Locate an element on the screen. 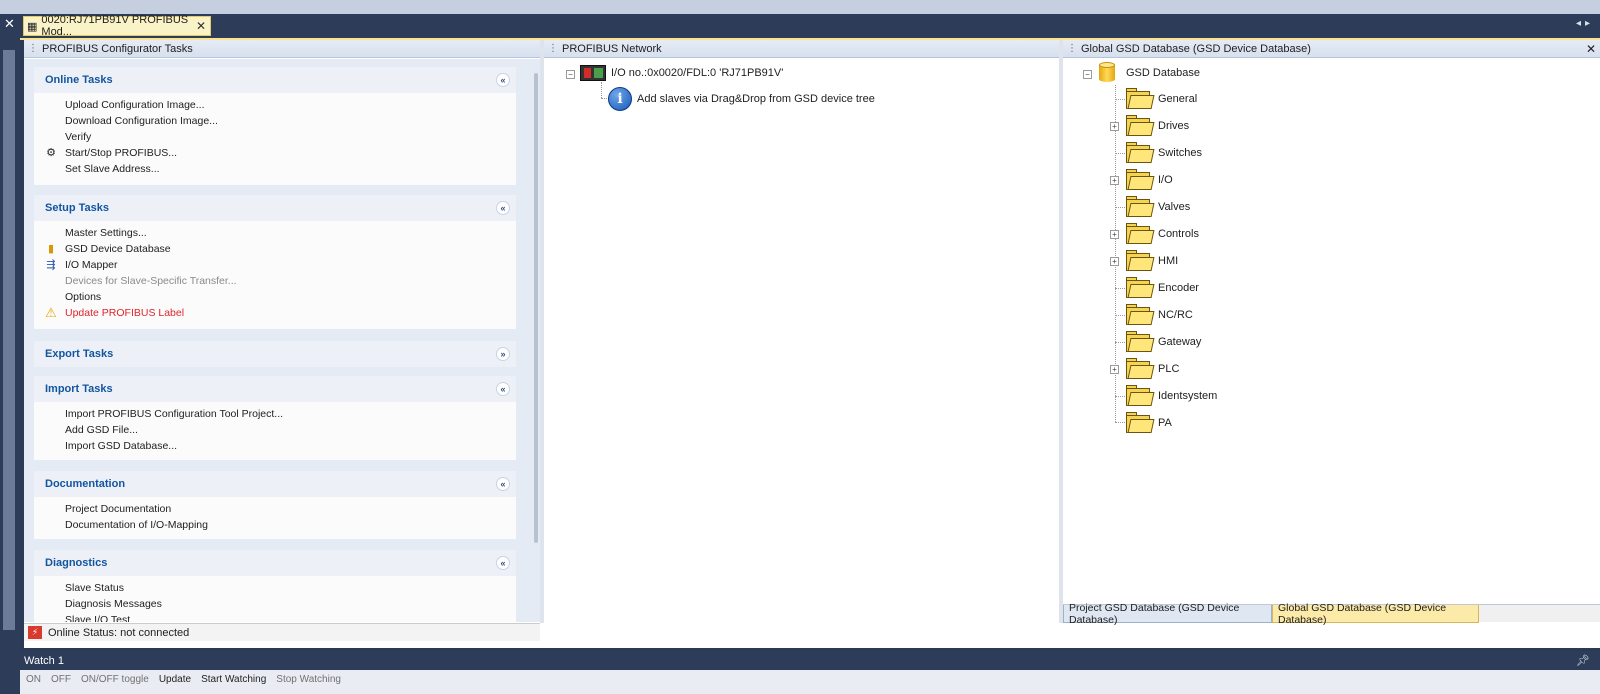 The image size is (1600, 694). left-dock-strip: ✕ is located at coordinates (10, 354).